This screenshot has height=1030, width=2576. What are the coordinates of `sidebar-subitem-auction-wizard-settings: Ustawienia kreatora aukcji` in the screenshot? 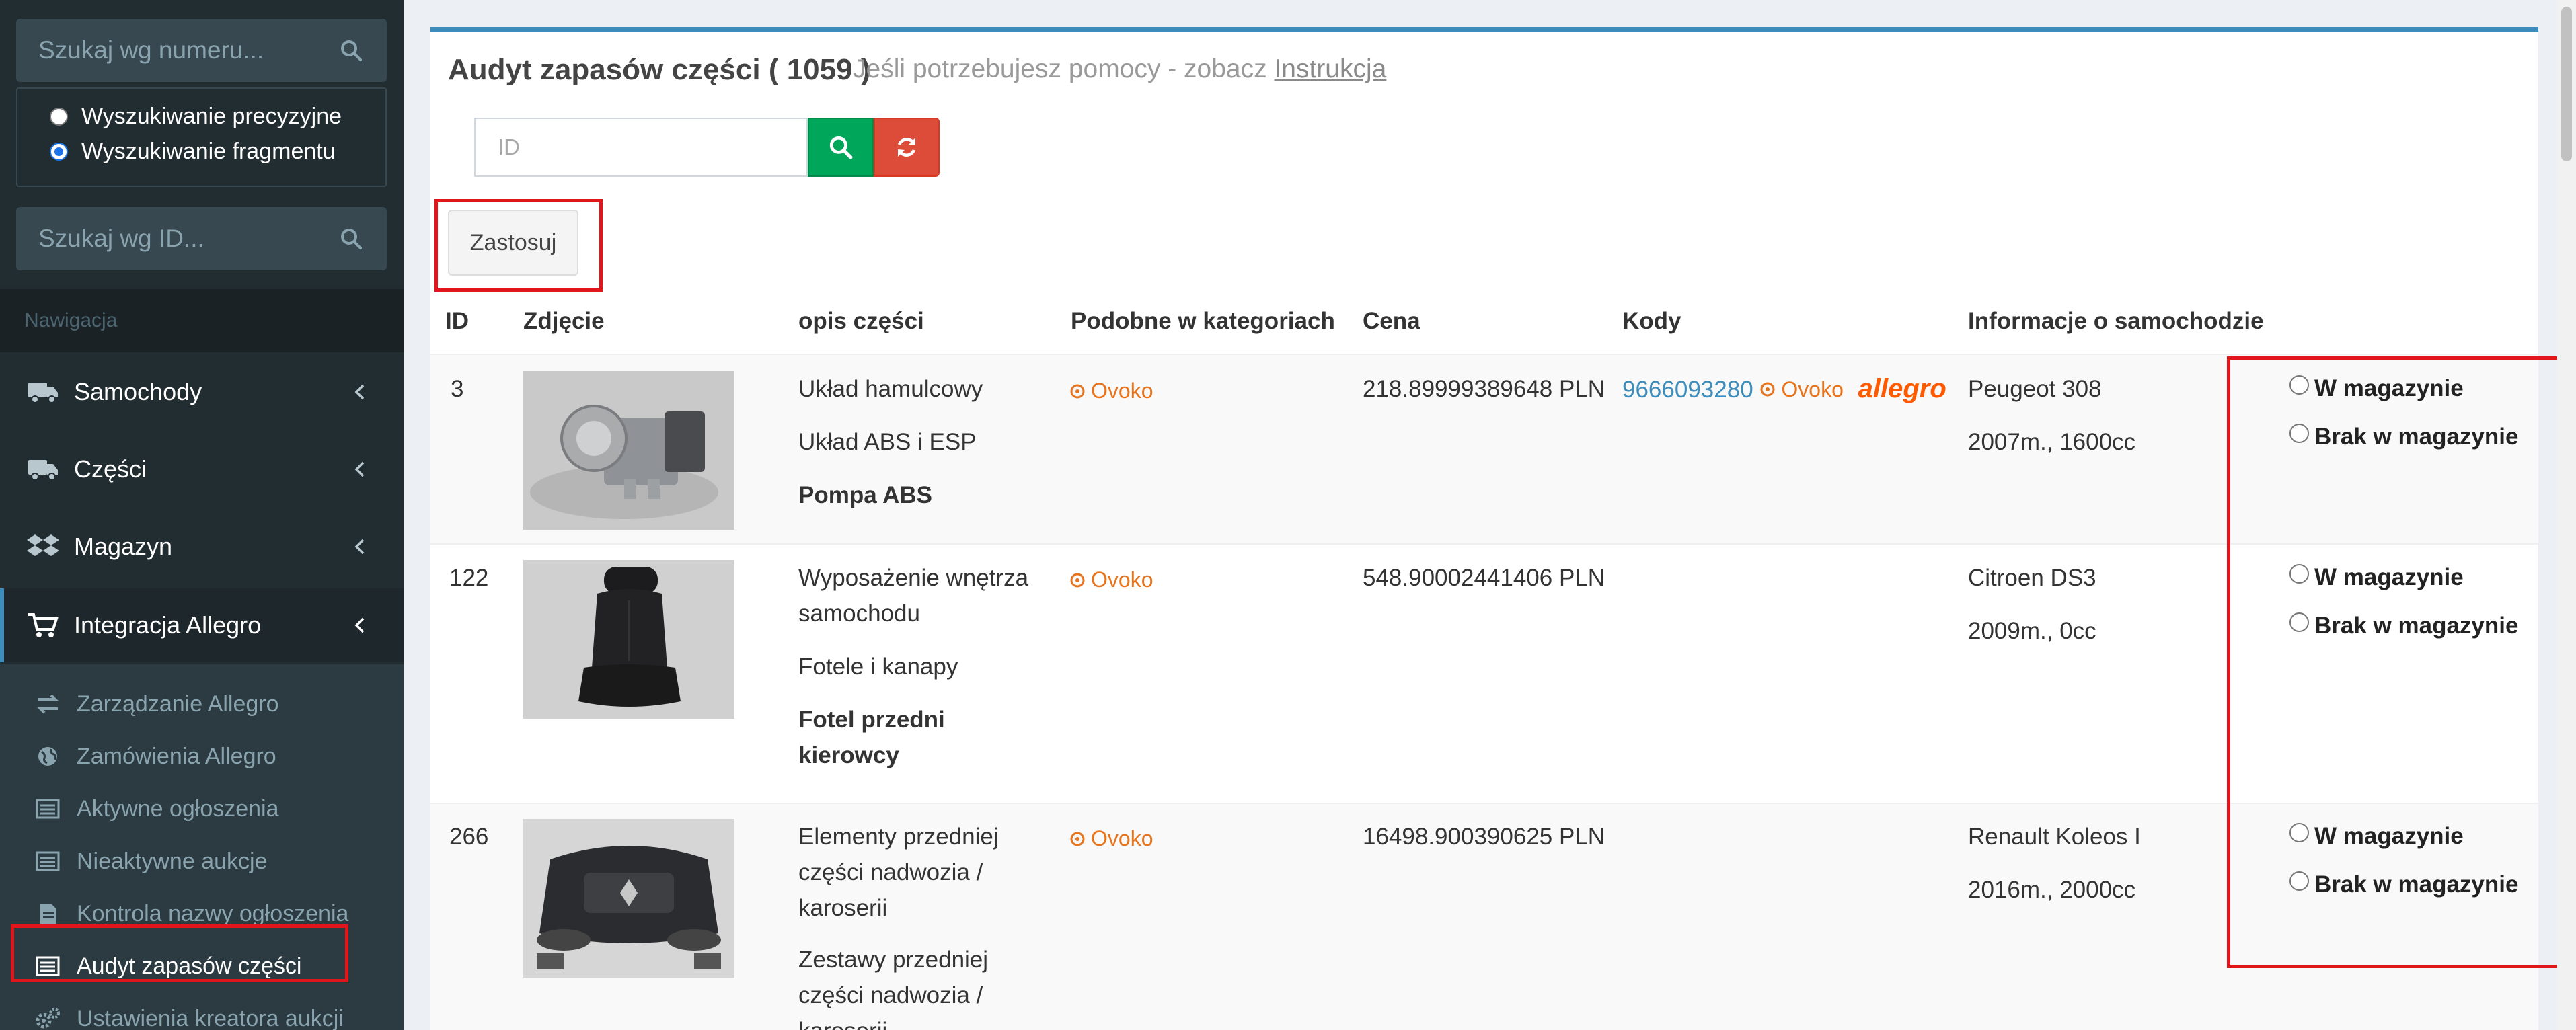 It's located at (202, 1011).